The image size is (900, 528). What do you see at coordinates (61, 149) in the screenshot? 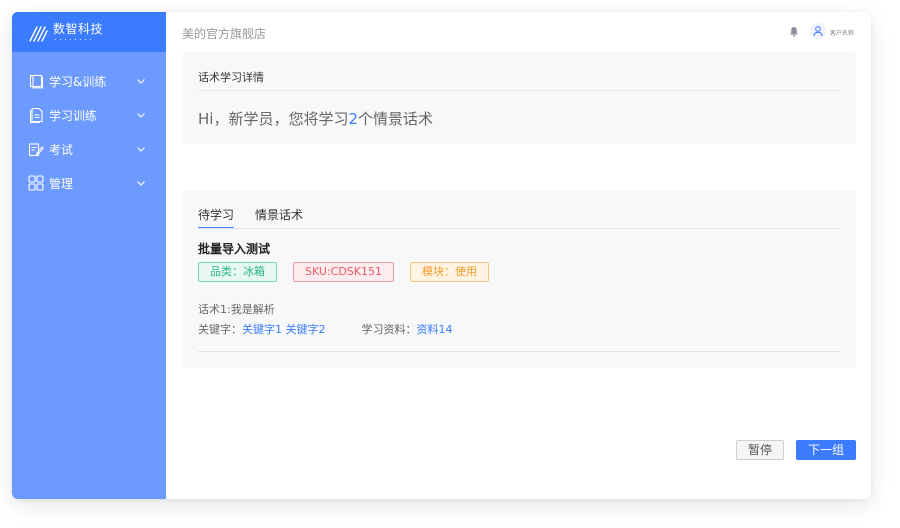
I see `sidebar-item-label: 考试` at bounding box center [61, 149].